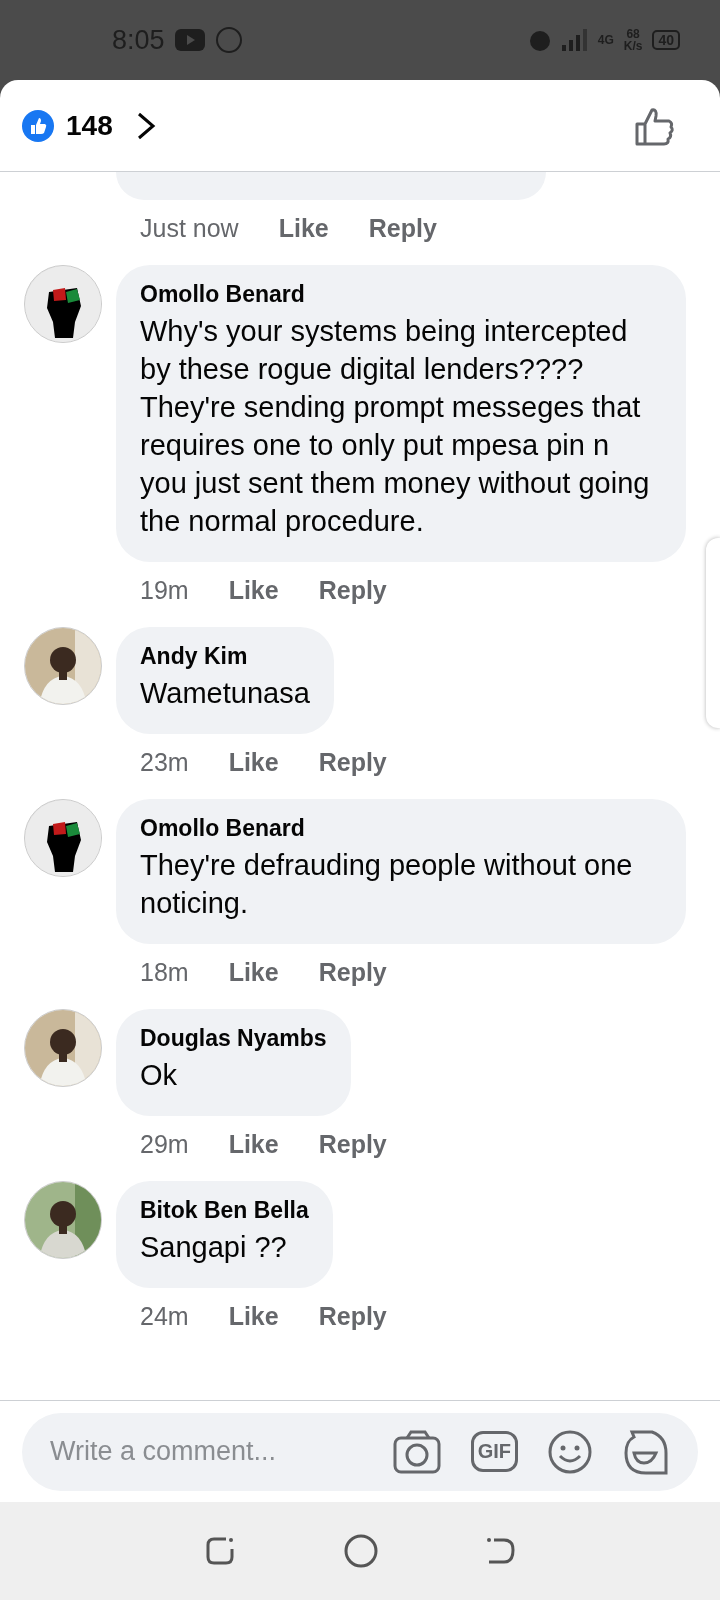 This screenshot has height=1600, width=720. Describe the element at coordinates (38, 125) in the screenshot. I see `like-icon` at that location.